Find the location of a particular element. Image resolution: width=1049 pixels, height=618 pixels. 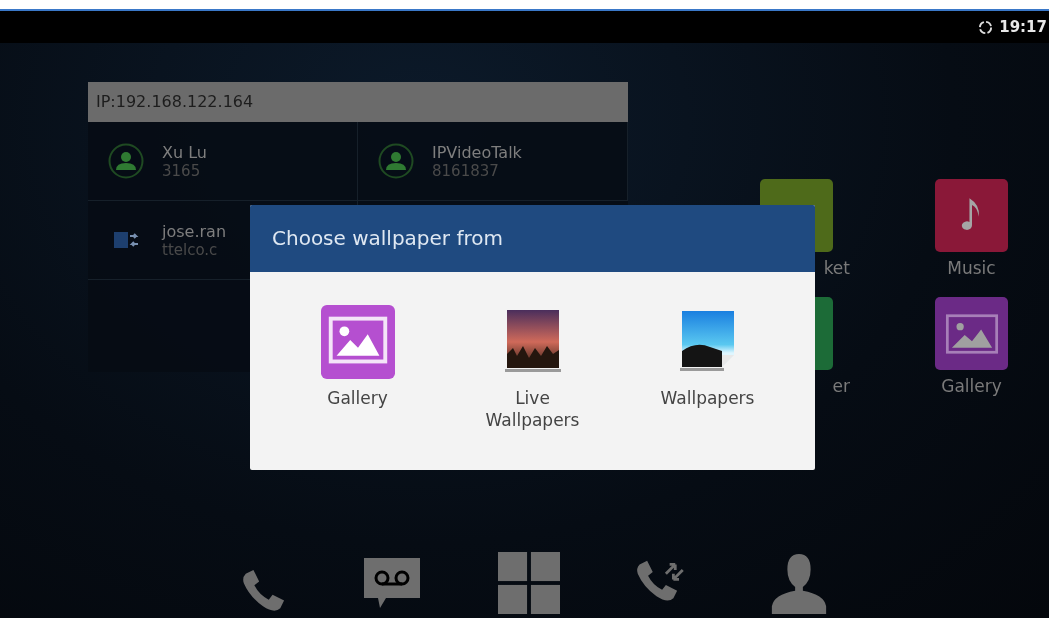

ip-address: IP:192.168.122.164 is located at coordinates (358, 102).